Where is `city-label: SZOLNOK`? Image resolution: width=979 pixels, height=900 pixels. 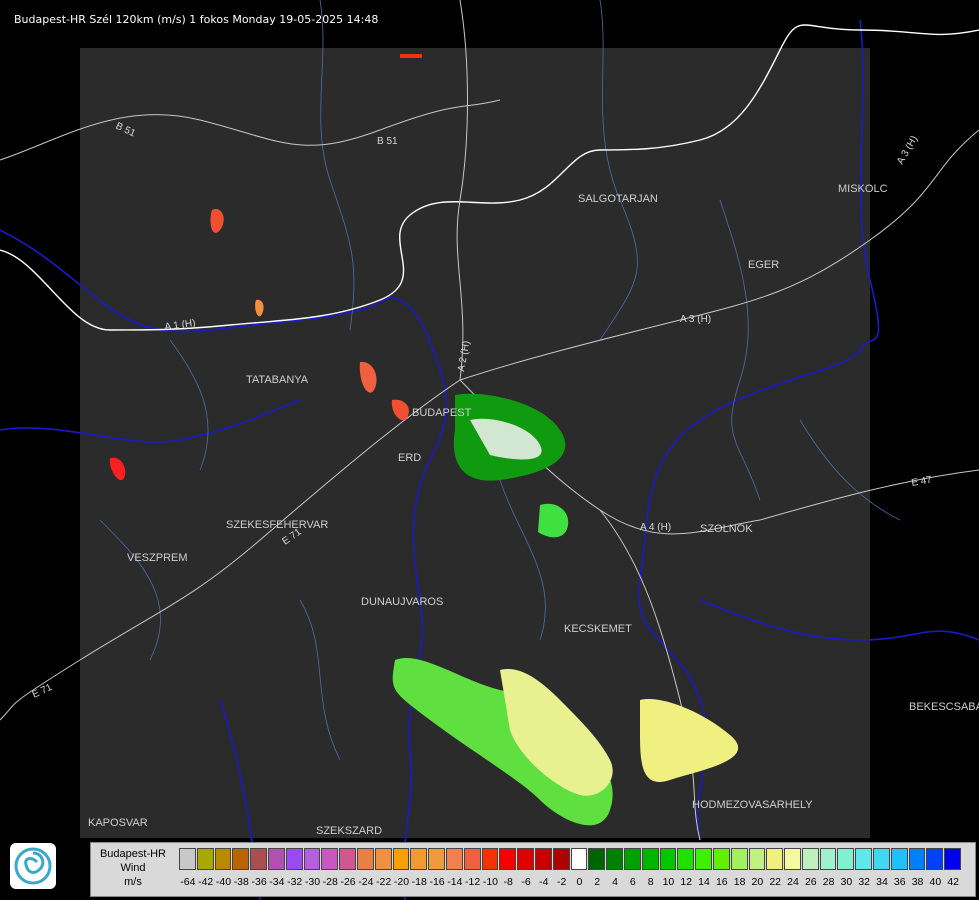 city-label: SZOLNOK is located at coordinates (726, 529).